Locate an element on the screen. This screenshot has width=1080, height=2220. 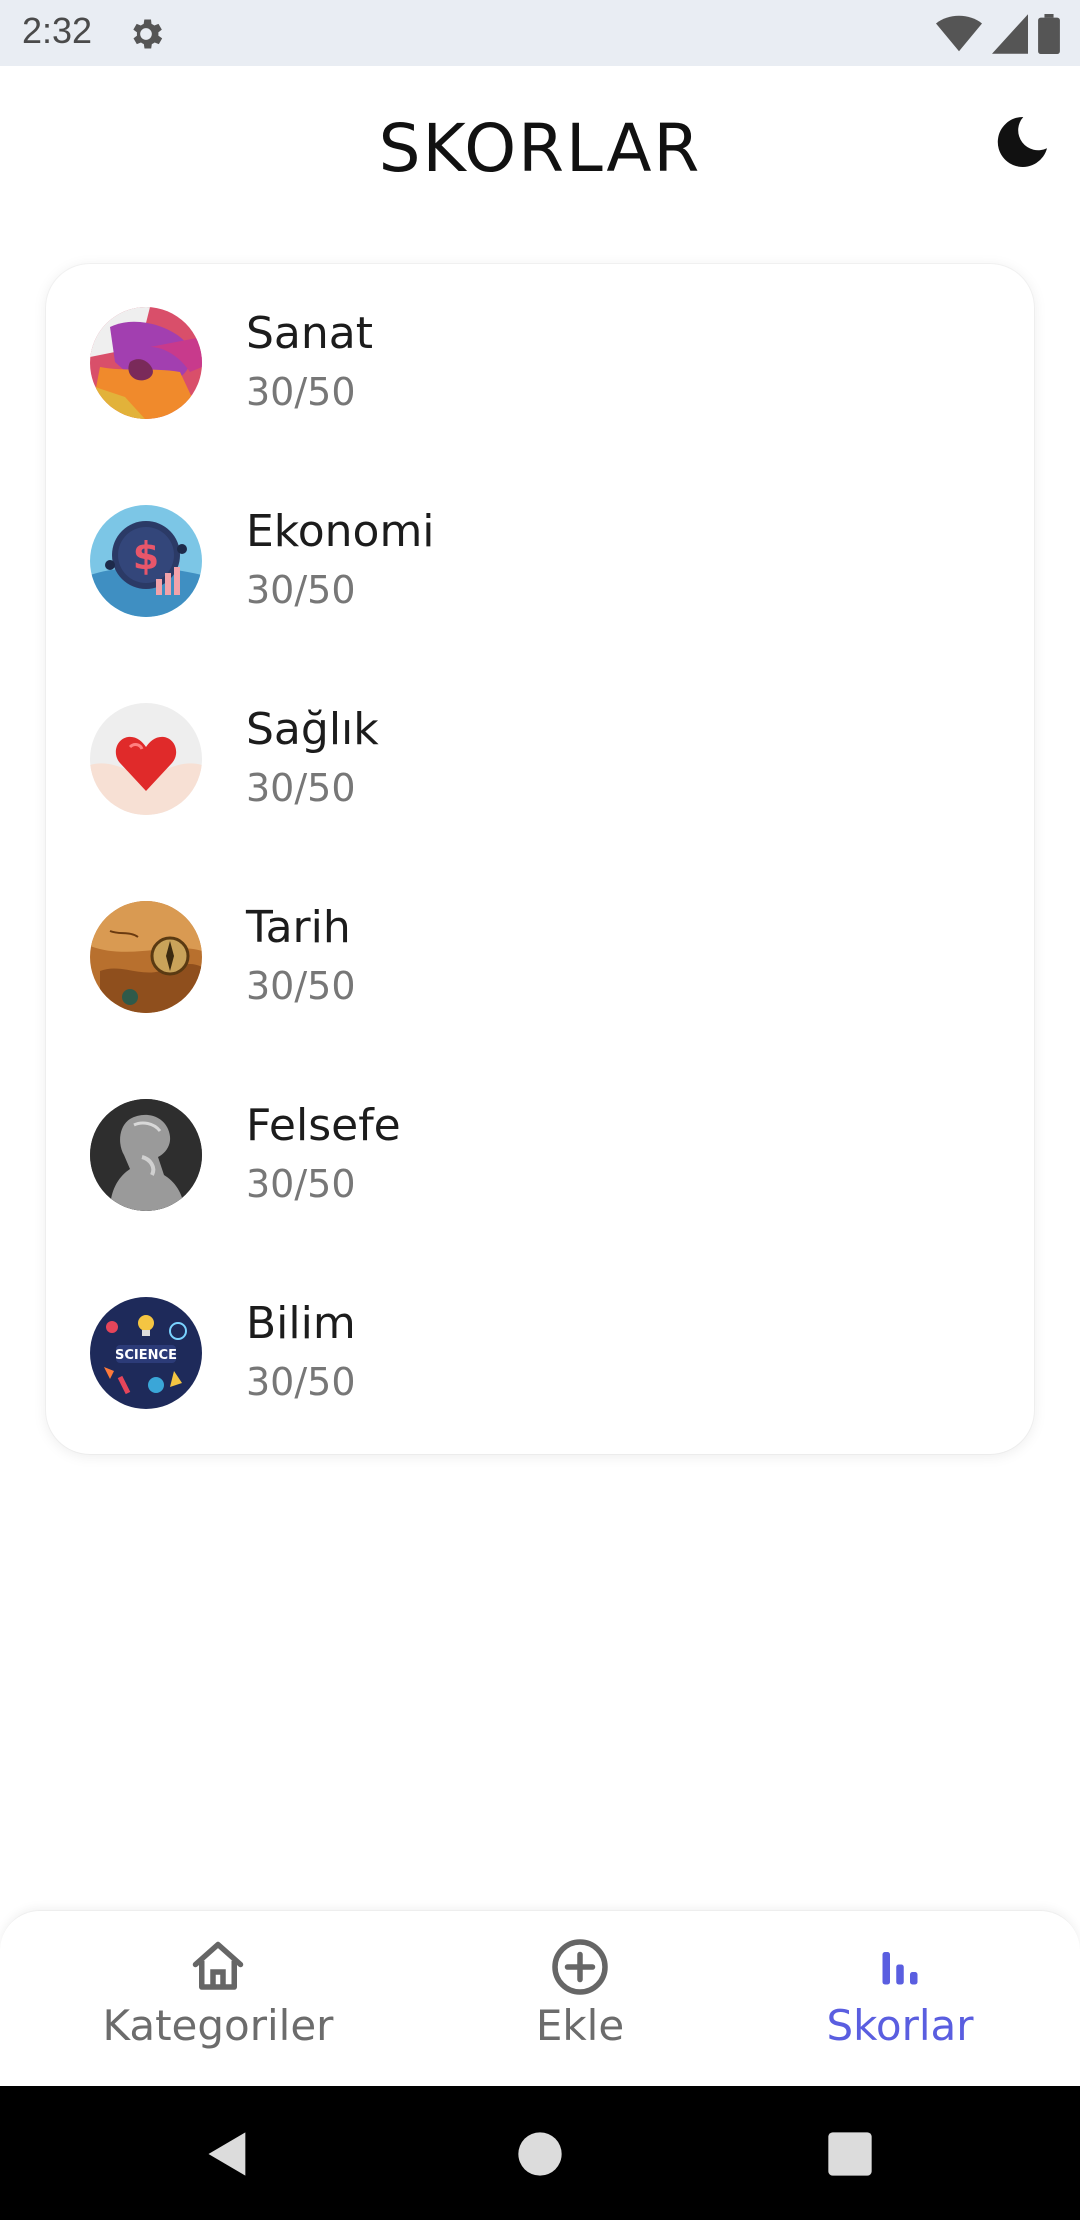
score-row-bilim: SCIENCE Bilim 30/50 is located at coordinates (540, 1353).